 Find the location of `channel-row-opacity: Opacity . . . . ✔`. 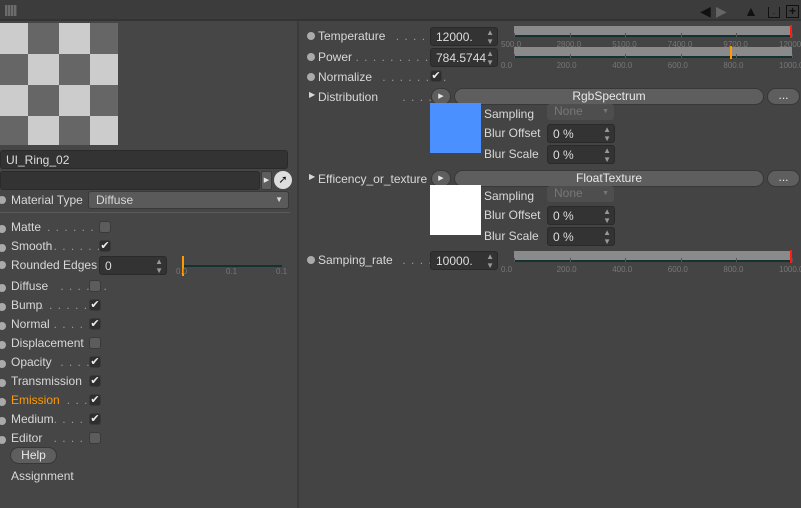

channel-row-opacity: Opacity . . . . ✔ is located at coordinates (60, 364).